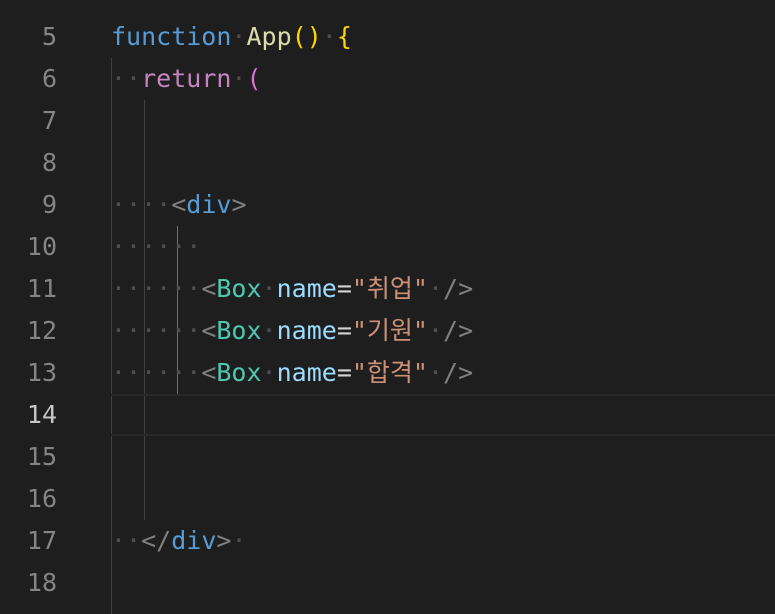 Image resolution: width=775 pixels, height=614 pixels. What do you see at coordinates (387, 583) in the screenshot?
I see `code-line: 18` at bounding box center [387, 583].